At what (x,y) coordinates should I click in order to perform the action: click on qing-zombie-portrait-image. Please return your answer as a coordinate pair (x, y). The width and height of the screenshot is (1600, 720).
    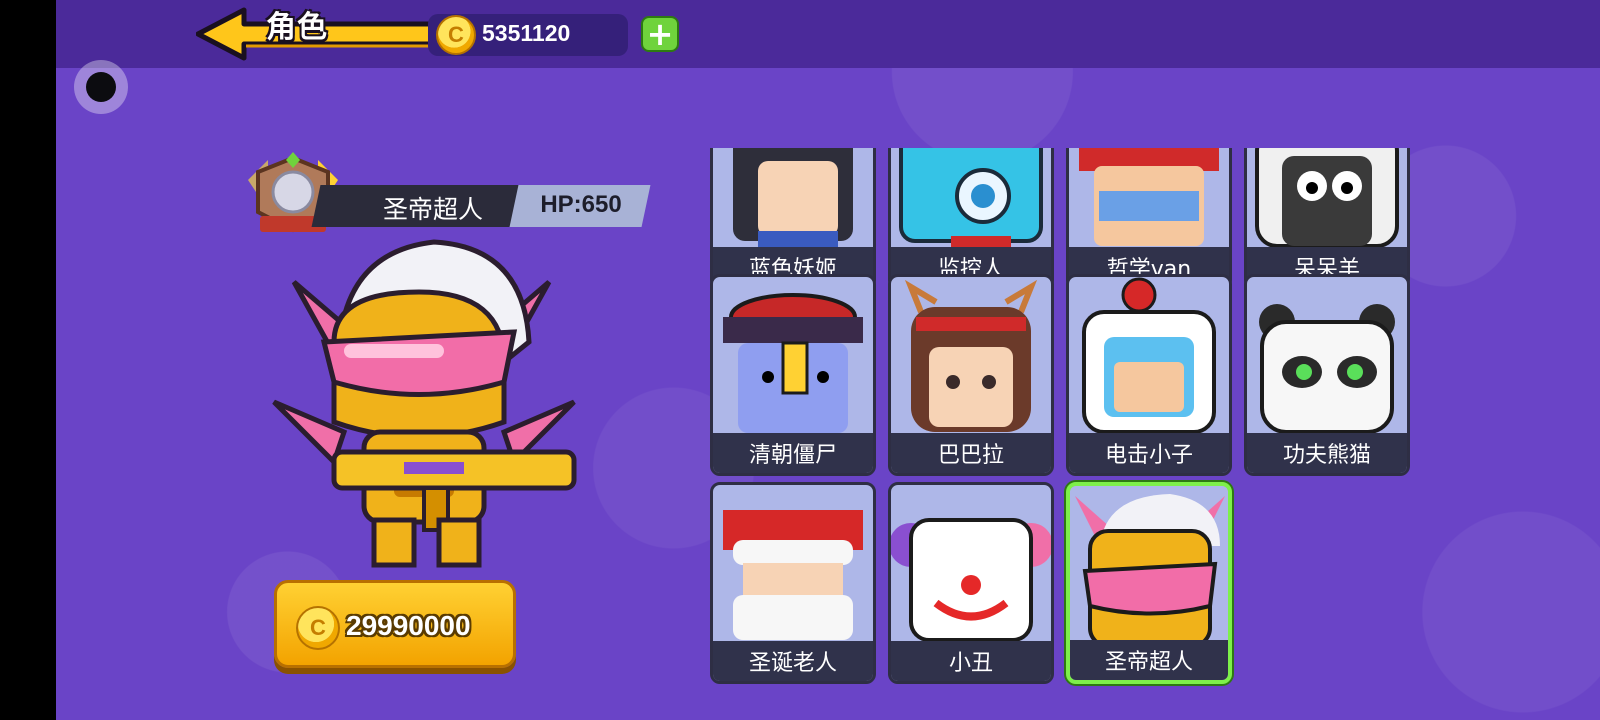
    Looking at the image, I should click on (793, 363).